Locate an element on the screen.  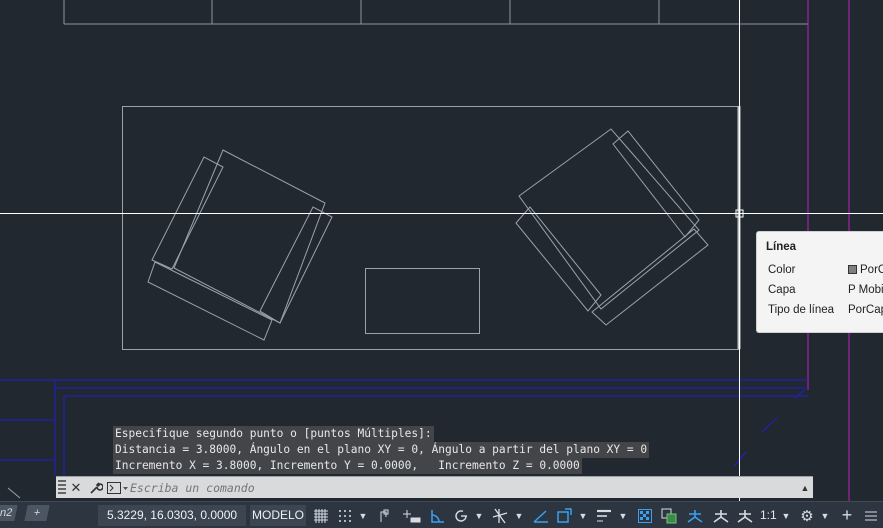
grey-segment is located at coordinates (14, 493).